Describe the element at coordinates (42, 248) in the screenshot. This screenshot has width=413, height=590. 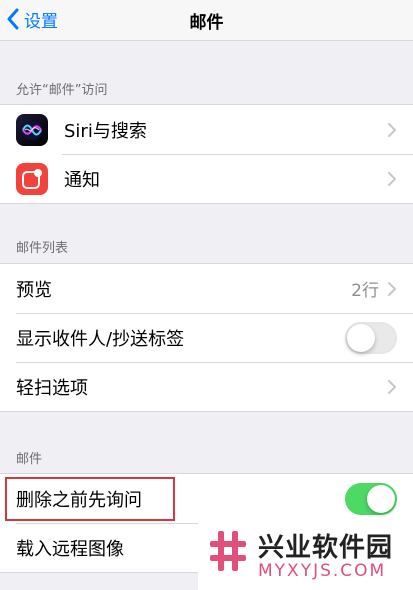
I see `section-header-mail-list: 邮件列表` at that location.